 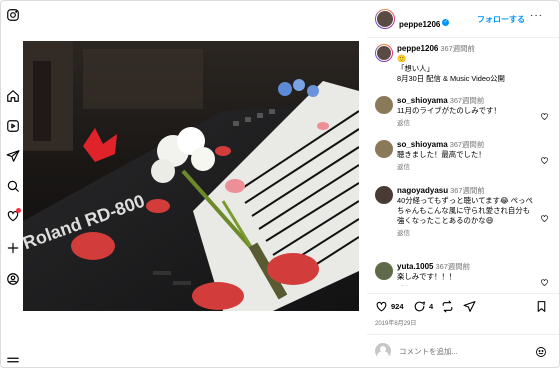 What do you see at coordinates (422, 190) in the screenshot?
I see `comment-username: nagoyadyasu` at bounding box center [422, 190].